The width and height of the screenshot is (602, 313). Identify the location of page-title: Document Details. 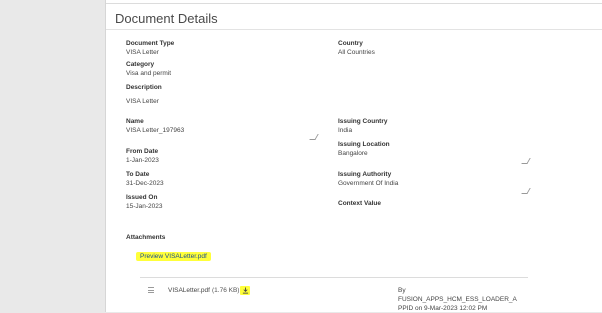
(166, 18).